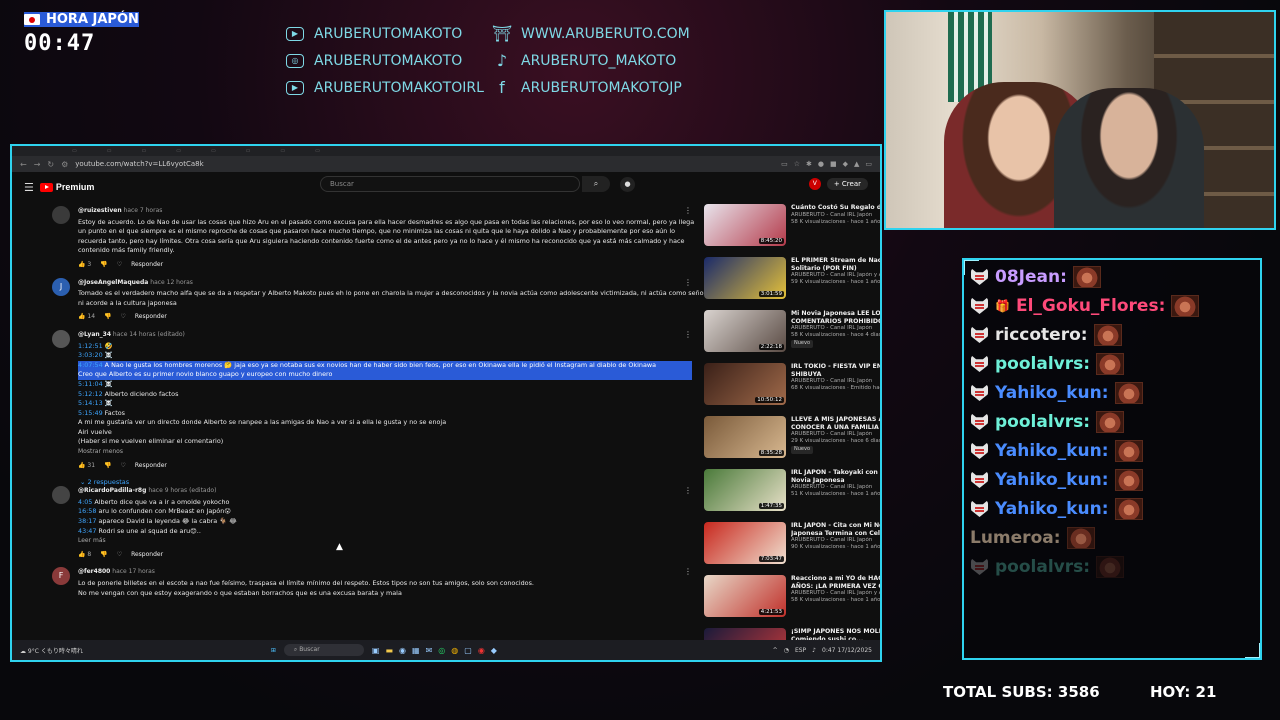  What do you see at coordinates (61, 286) in the screenshot?
I see `avatar: J` at bounding box center [61, 286].